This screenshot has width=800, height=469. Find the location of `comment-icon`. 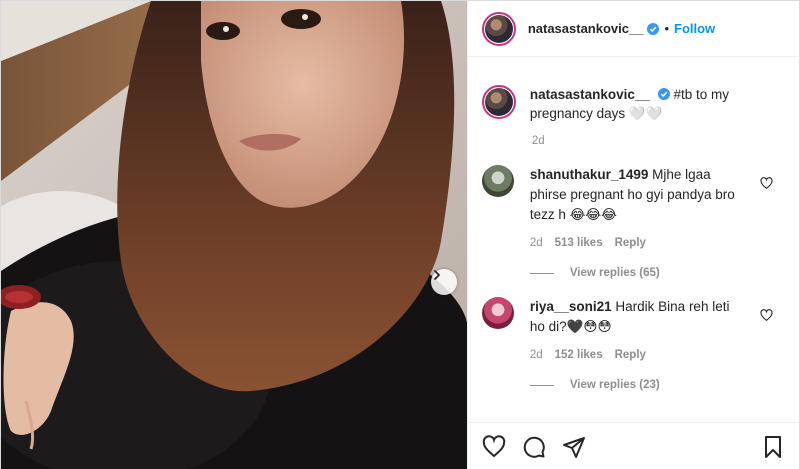

comment-icon is located at coordinates (534, 447).